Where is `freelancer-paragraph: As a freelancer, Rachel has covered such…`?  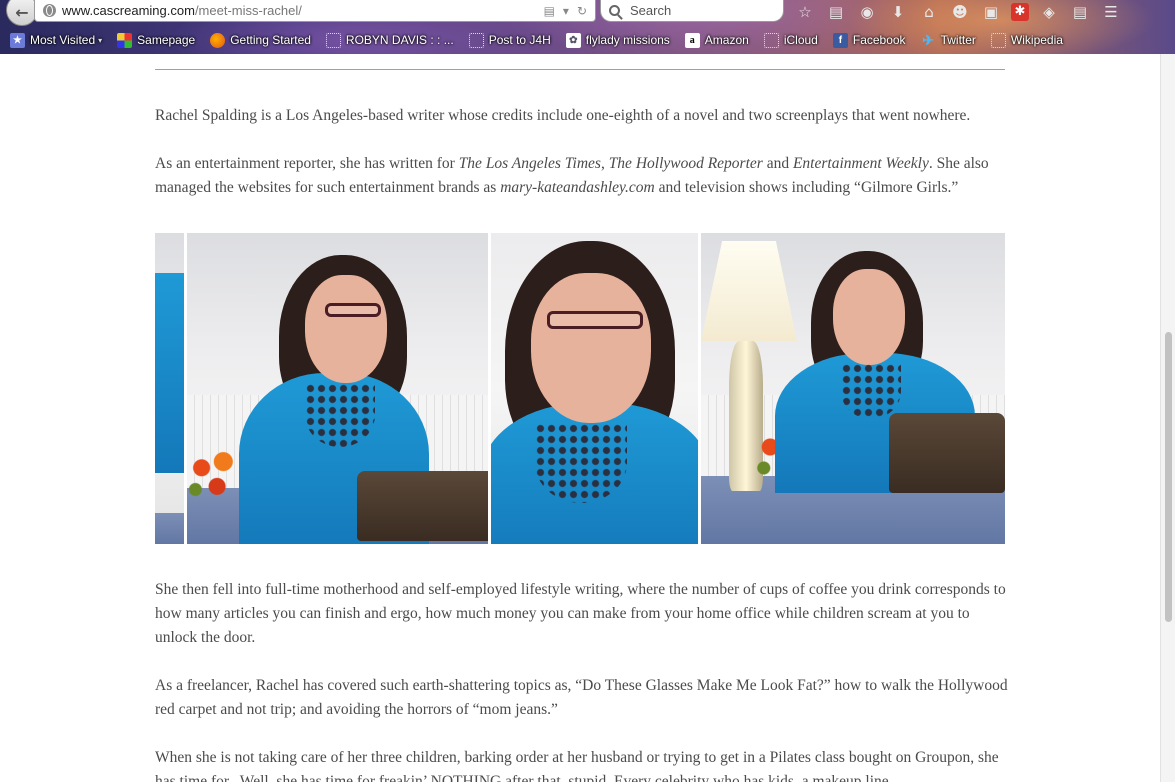 freelancer-paragraph: As a freelancer, Rachel has covered such… is located at coordinates (581, 697).